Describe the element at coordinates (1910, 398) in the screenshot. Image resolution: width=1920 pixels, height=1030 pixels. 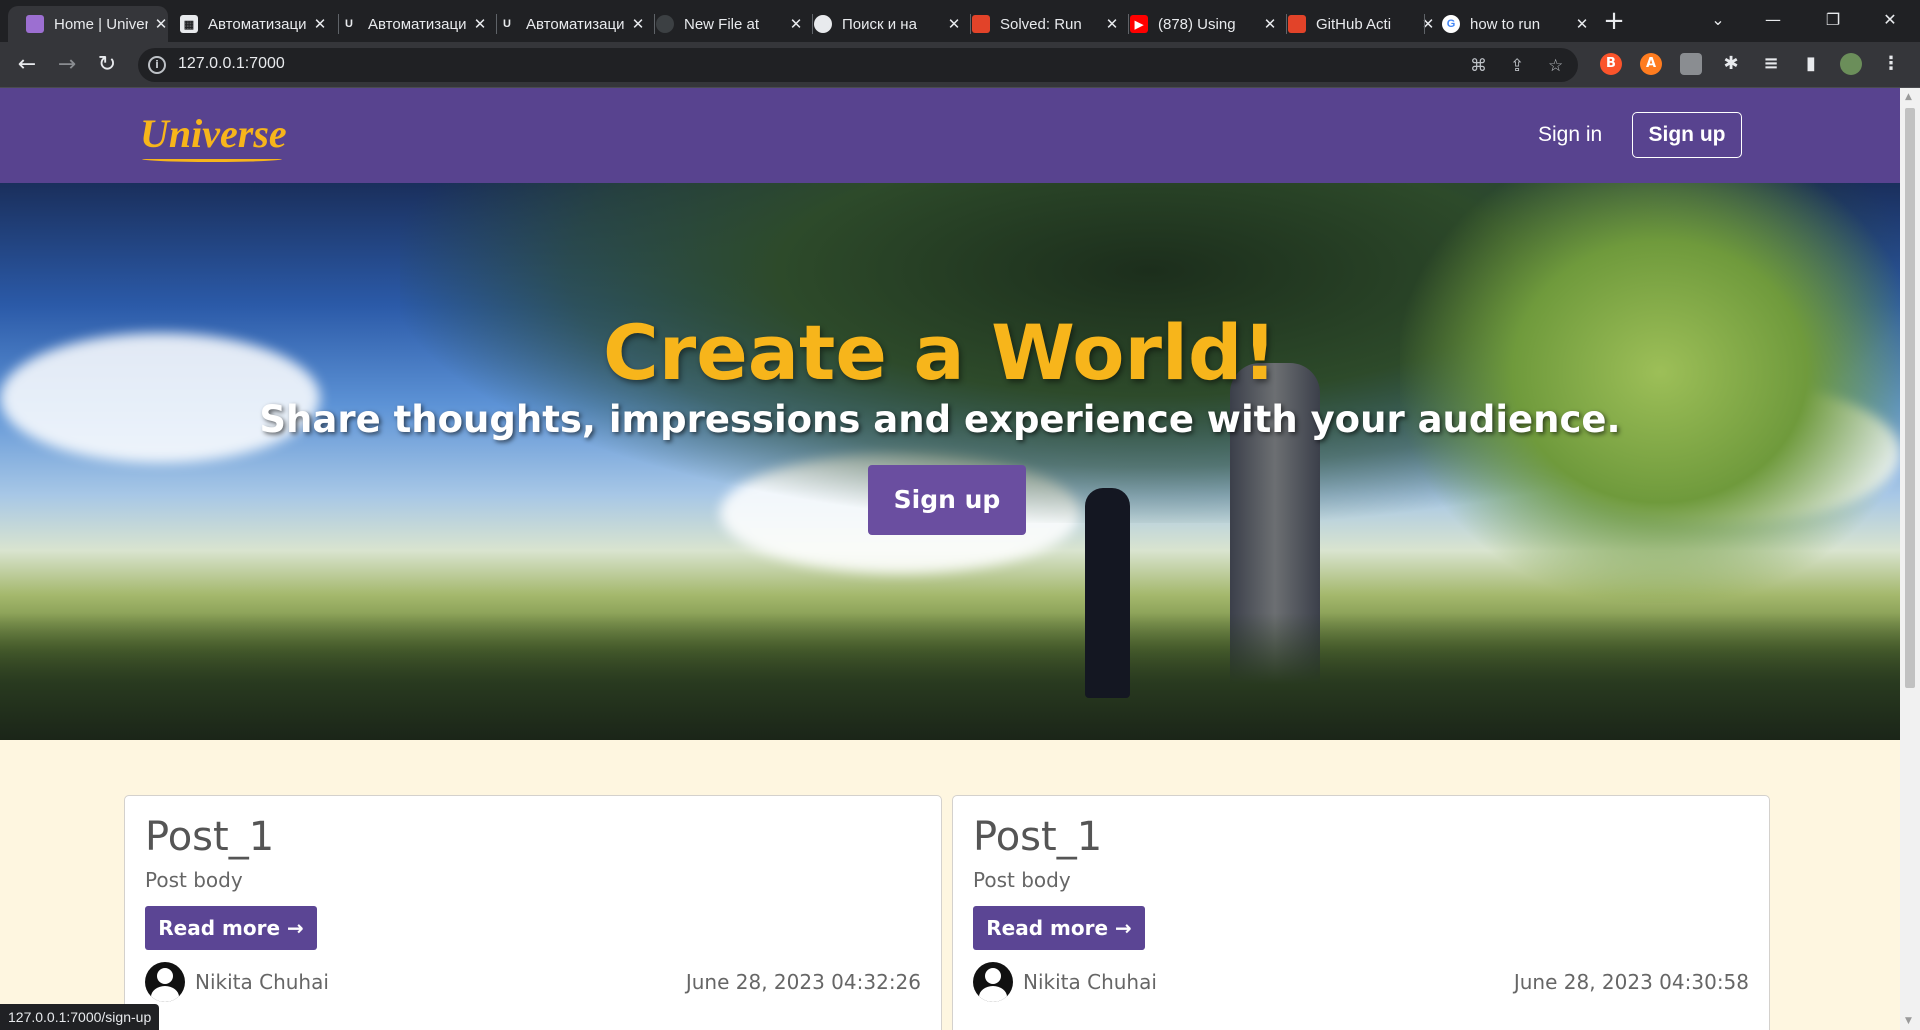
I see `scrollbar-thumb` at that location.